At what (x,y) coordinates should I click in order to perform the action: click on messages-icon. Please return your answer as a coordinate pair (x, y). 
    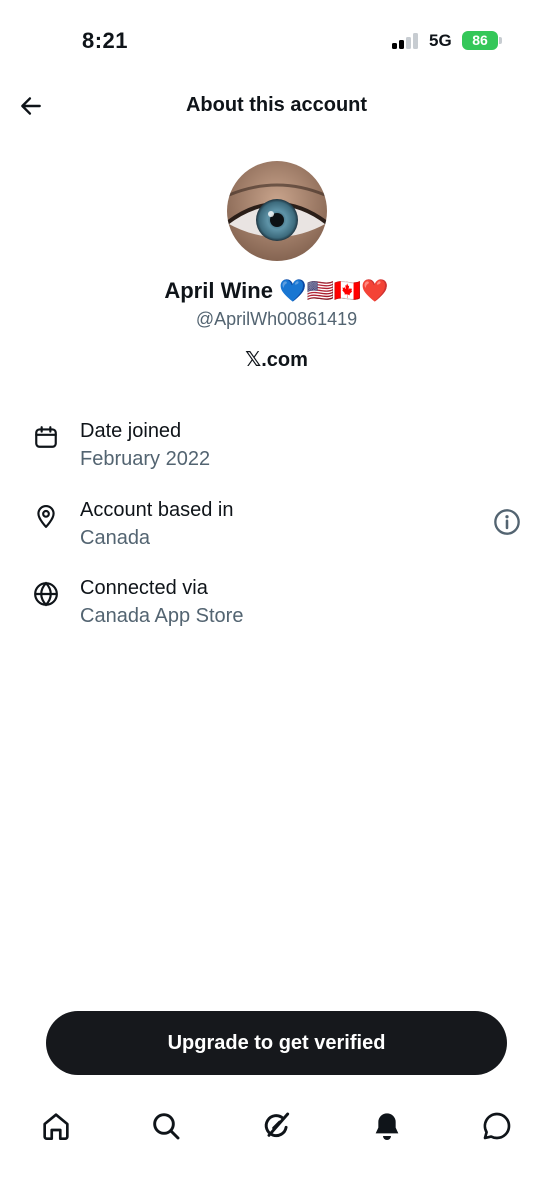
    Looking at the image, I should click on (497, 1126).